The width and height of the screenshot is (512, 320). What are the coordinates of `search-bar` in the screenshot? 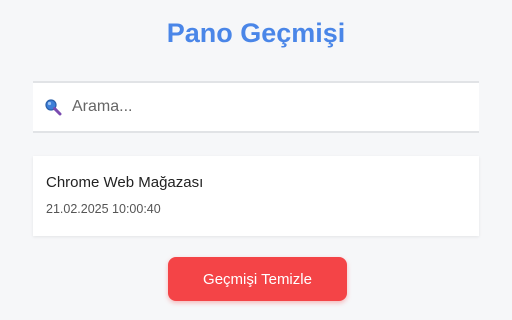 It's located at (256, 107).